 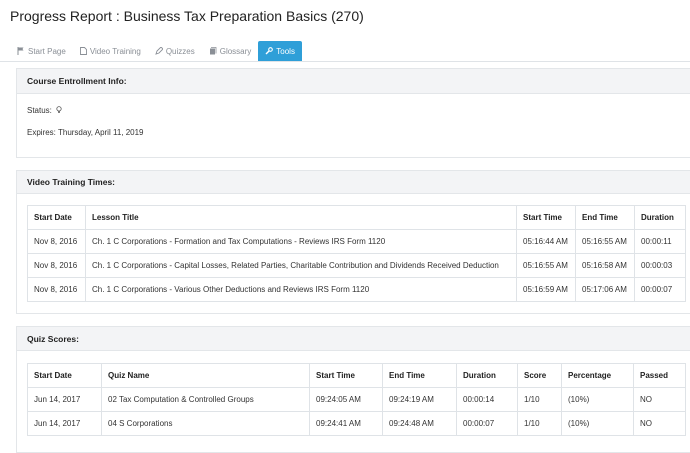 What do you see at coordinates (205, 375) in the screenshot?
I see `column-header: Quiz Name` at bounding box center [205, 375].